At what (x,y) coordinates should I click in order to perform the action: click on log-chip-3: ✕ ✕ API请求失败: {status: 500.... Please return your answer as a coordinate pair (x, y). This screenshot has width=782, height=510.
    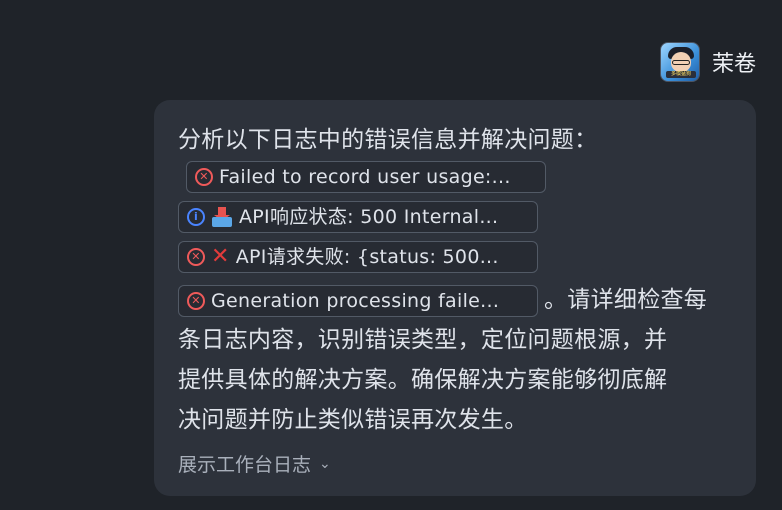
    Looking at the image, I should click on (358, 256).